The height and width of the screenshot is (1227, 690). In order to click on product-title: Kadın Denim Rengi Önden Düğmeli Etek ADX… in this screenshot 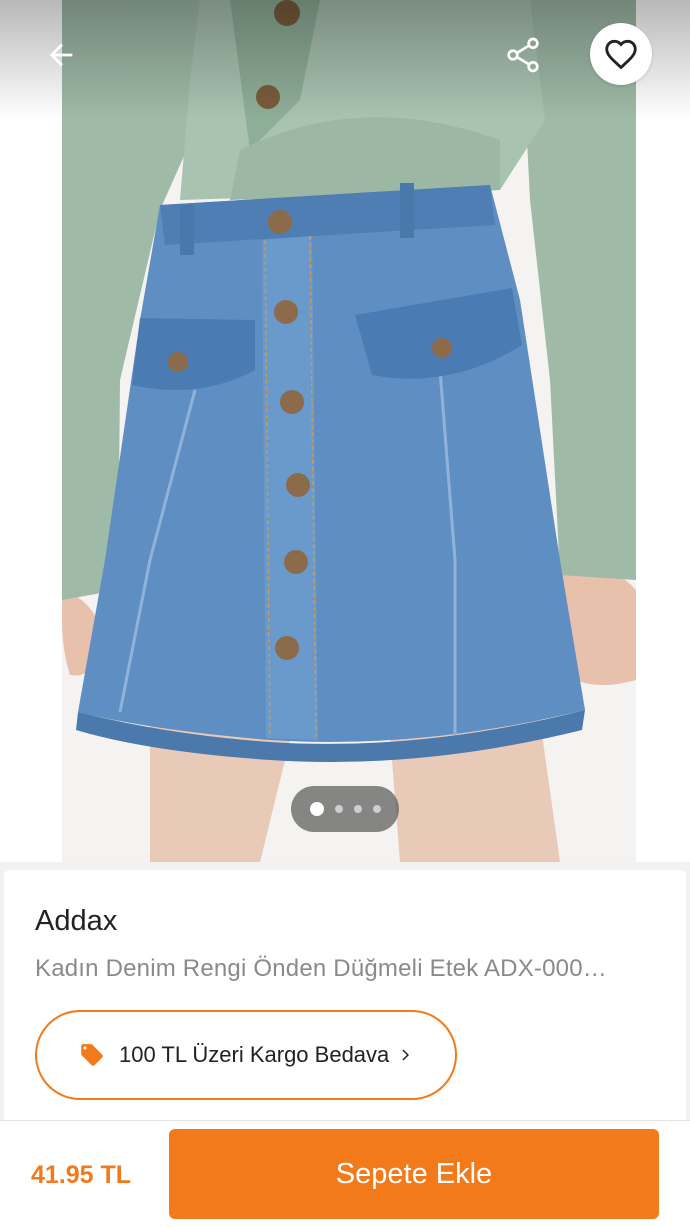, I will do `click(321, 968)`.